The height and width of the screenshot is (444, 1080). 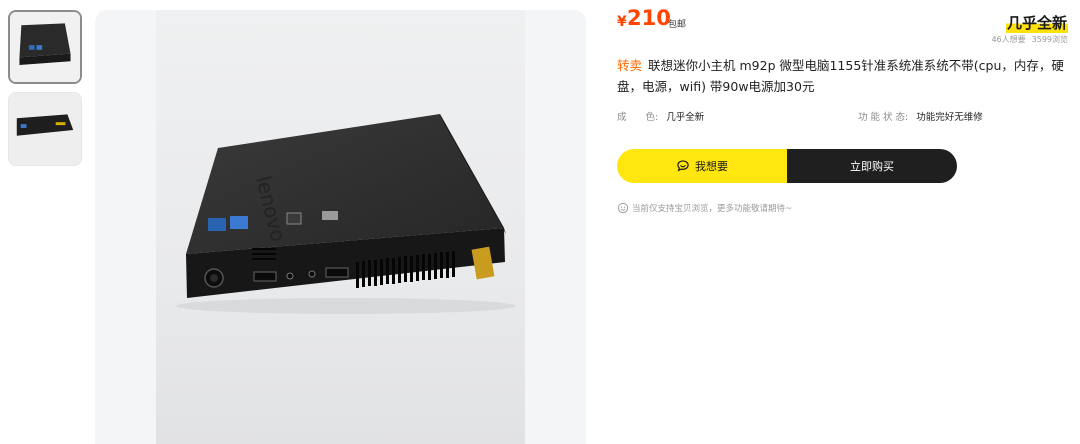 I want to click on buy-now-button-label: 立即购买, so click(x=872, y=166).